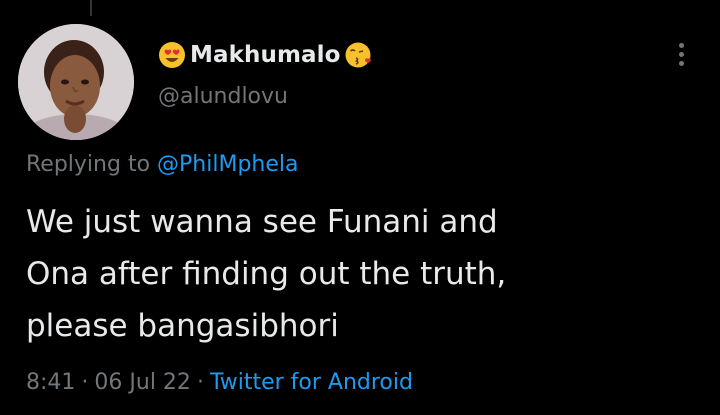 The height and width of the screenshot is (415, 720). What do you see at coordinates (142, 382) in the screenshot?
I see `tweet-date: 06 Jul 22` at bounding box center [142, 382].